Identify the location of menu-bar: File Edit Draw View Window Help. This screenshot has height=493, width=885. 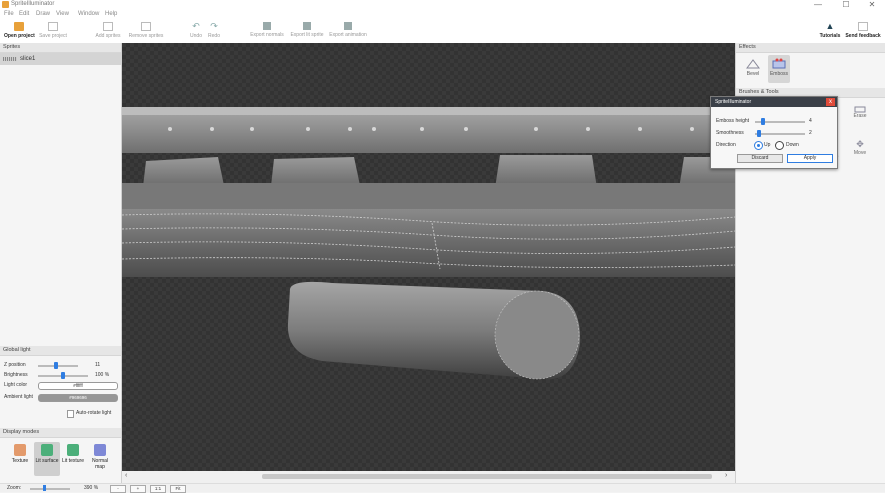
(442, 15).